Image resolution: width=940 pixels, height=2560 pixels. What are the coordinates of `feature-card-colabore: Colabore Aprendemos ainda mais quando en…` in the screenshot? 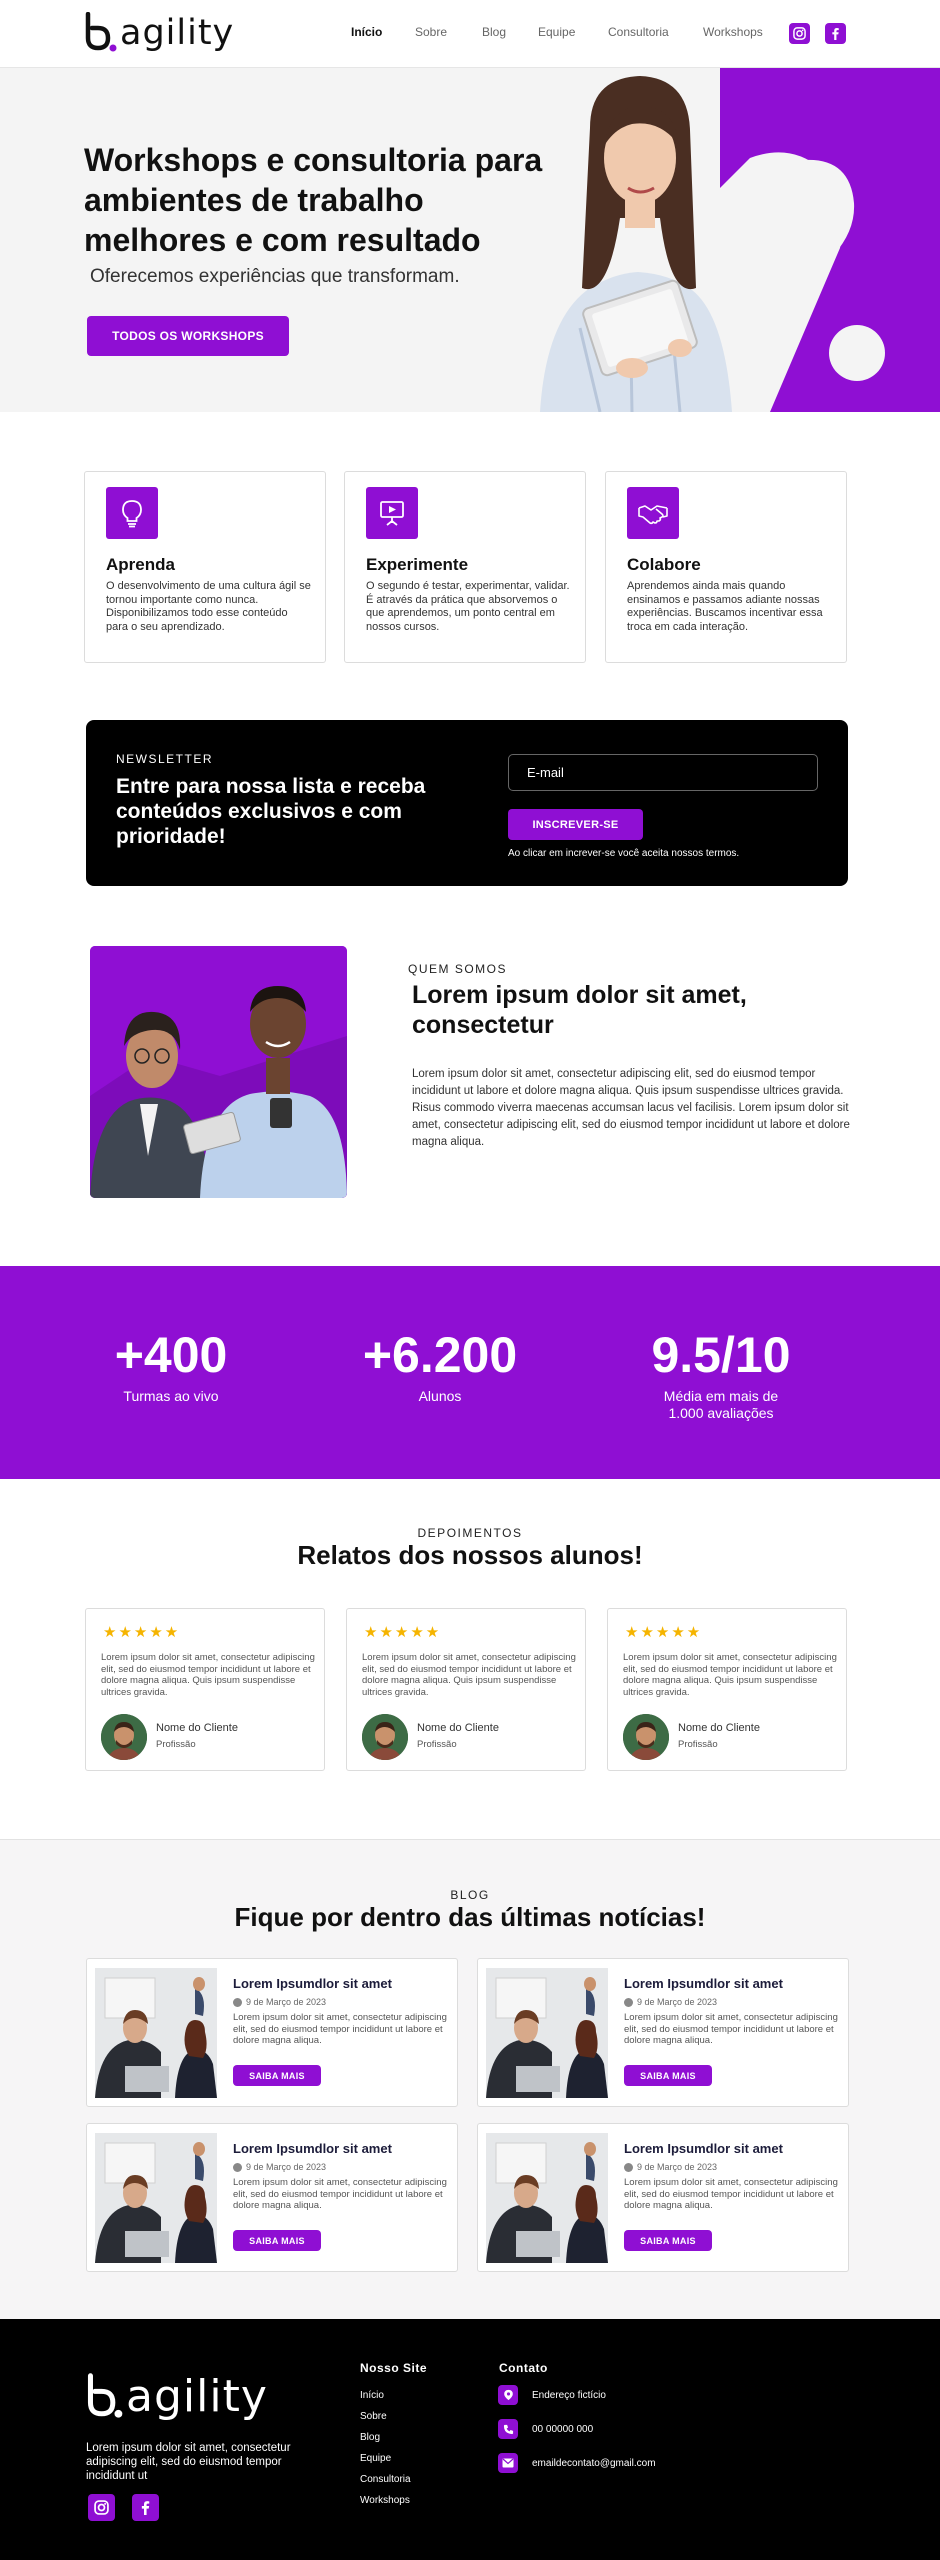 It's located at (726, 567).